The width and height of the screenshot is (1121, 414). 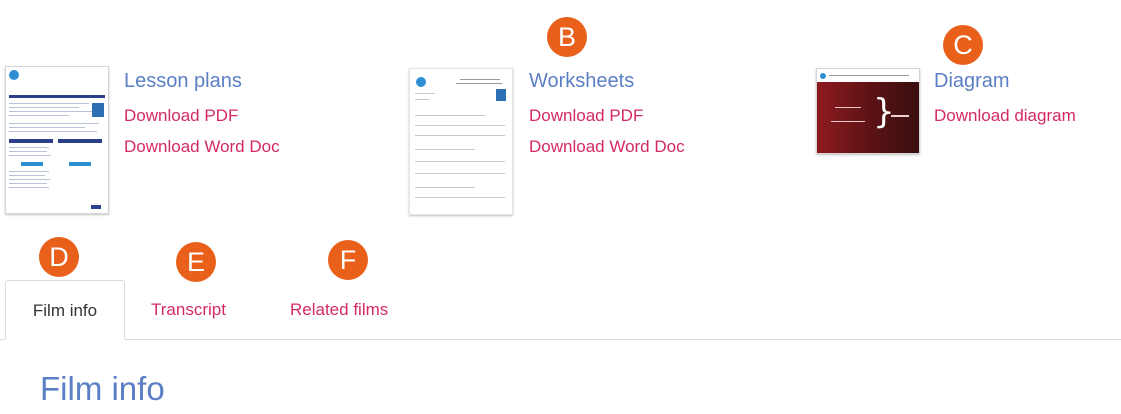 What do you see at coordinates (567, 37) in the screenshot?
I see `annotation-badge-b: B` at bounding box center [567, 37].